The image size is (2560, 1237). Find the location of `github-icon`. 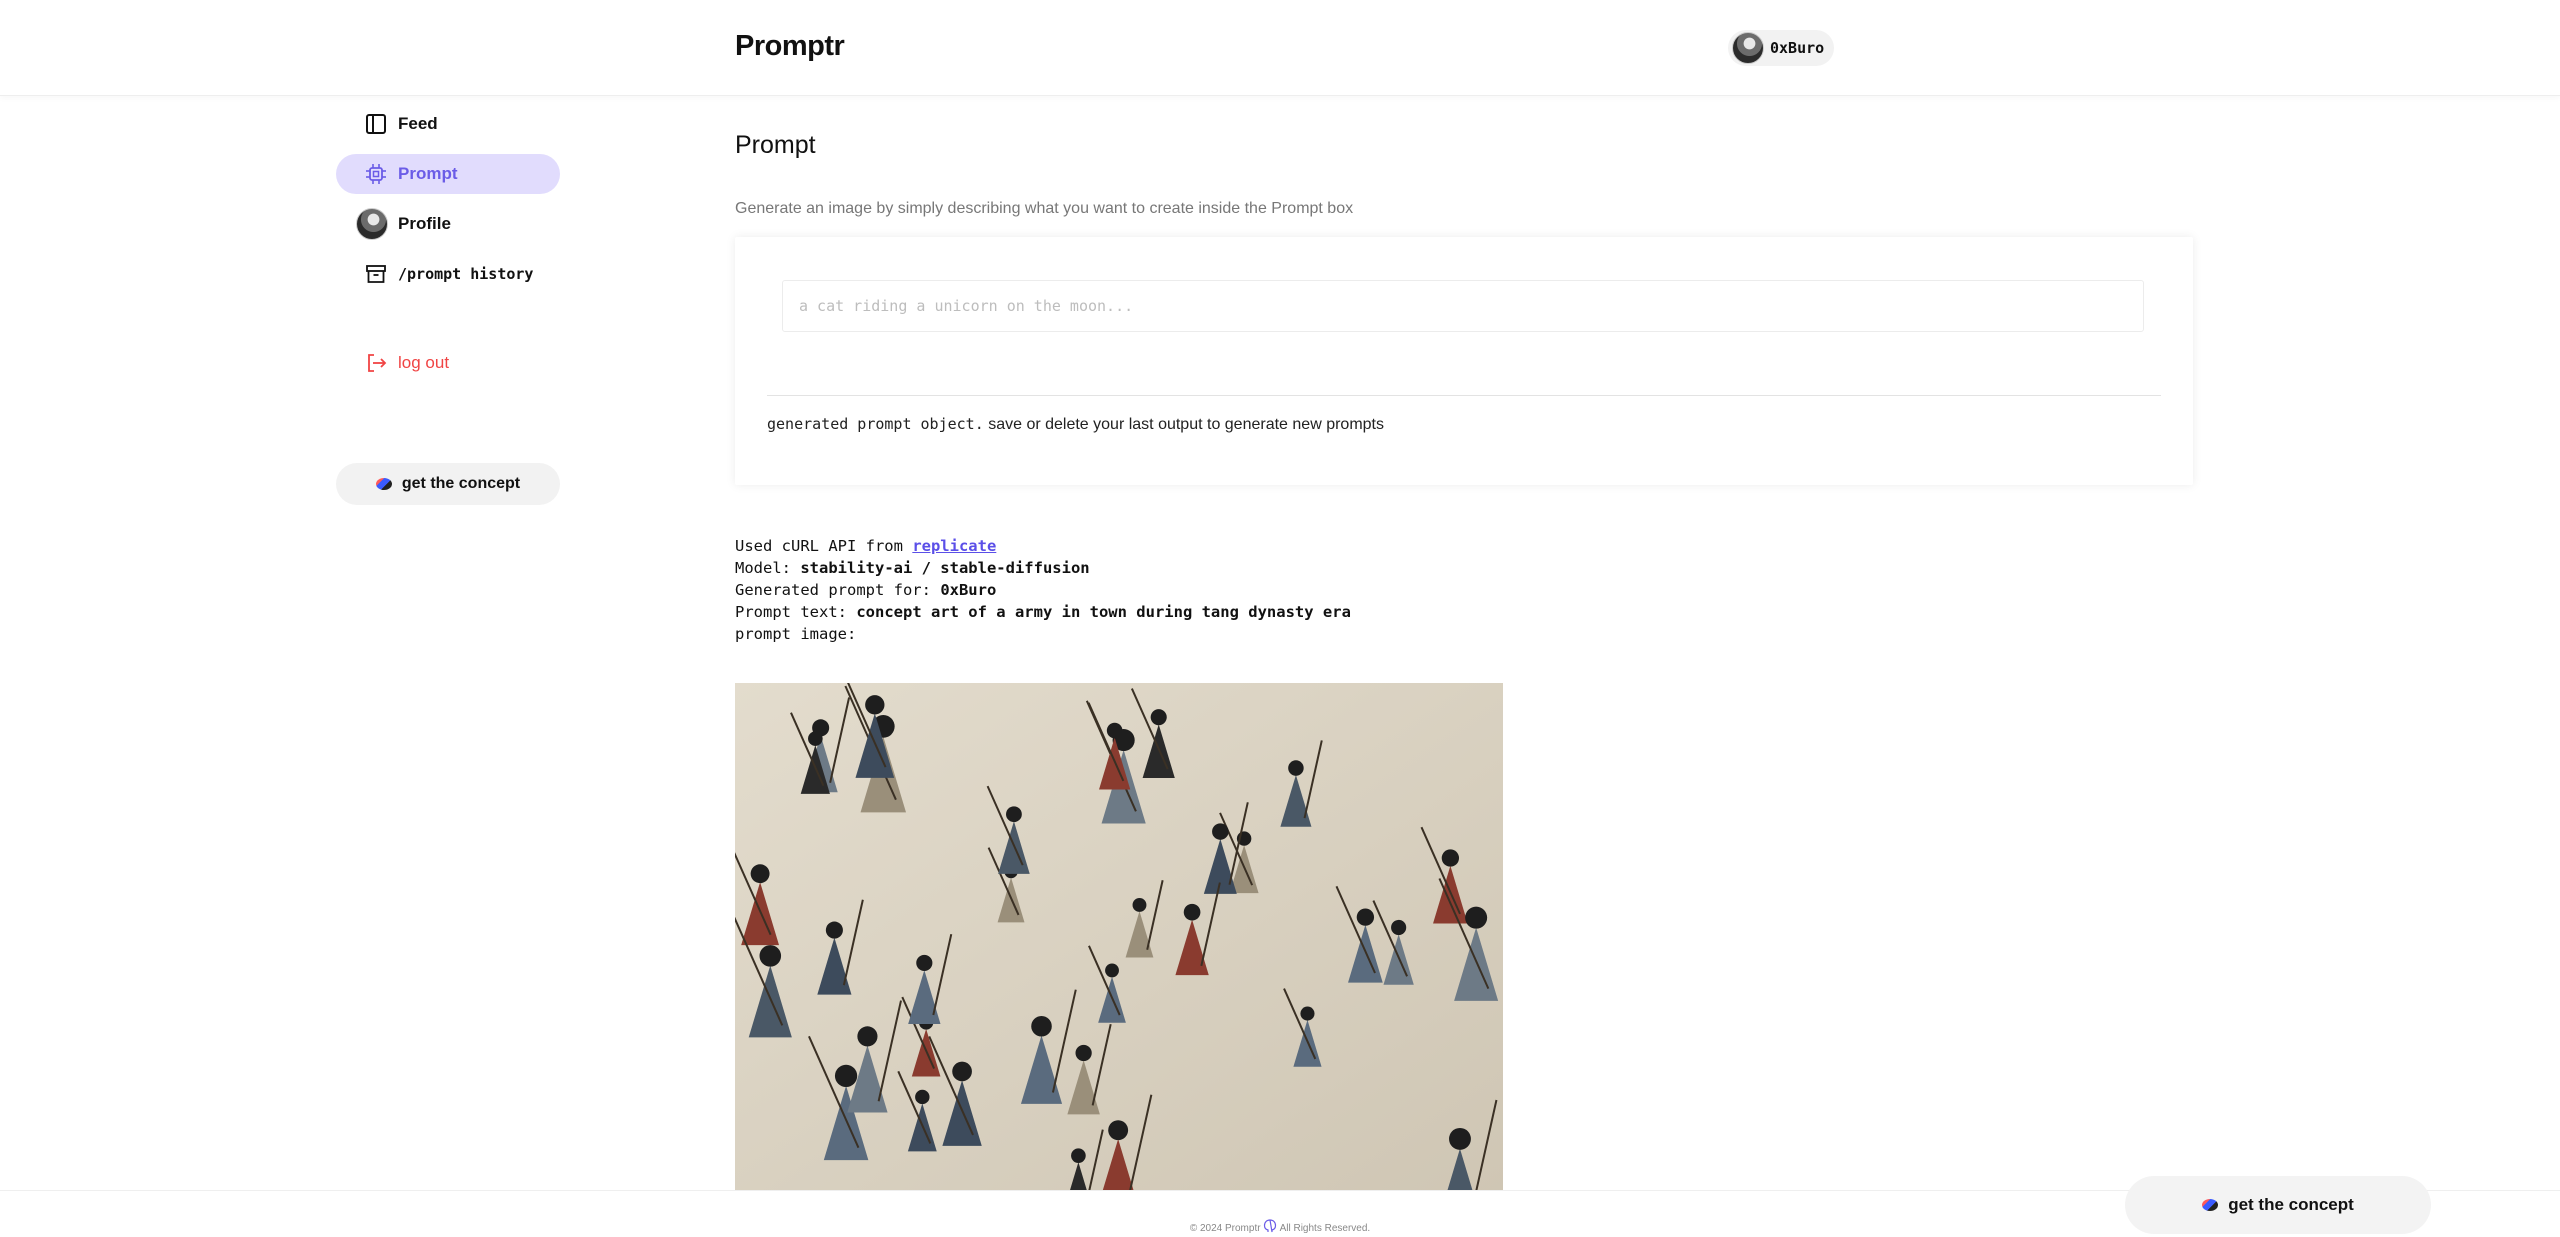

github-icon is located at coordinates (1270, 1226).